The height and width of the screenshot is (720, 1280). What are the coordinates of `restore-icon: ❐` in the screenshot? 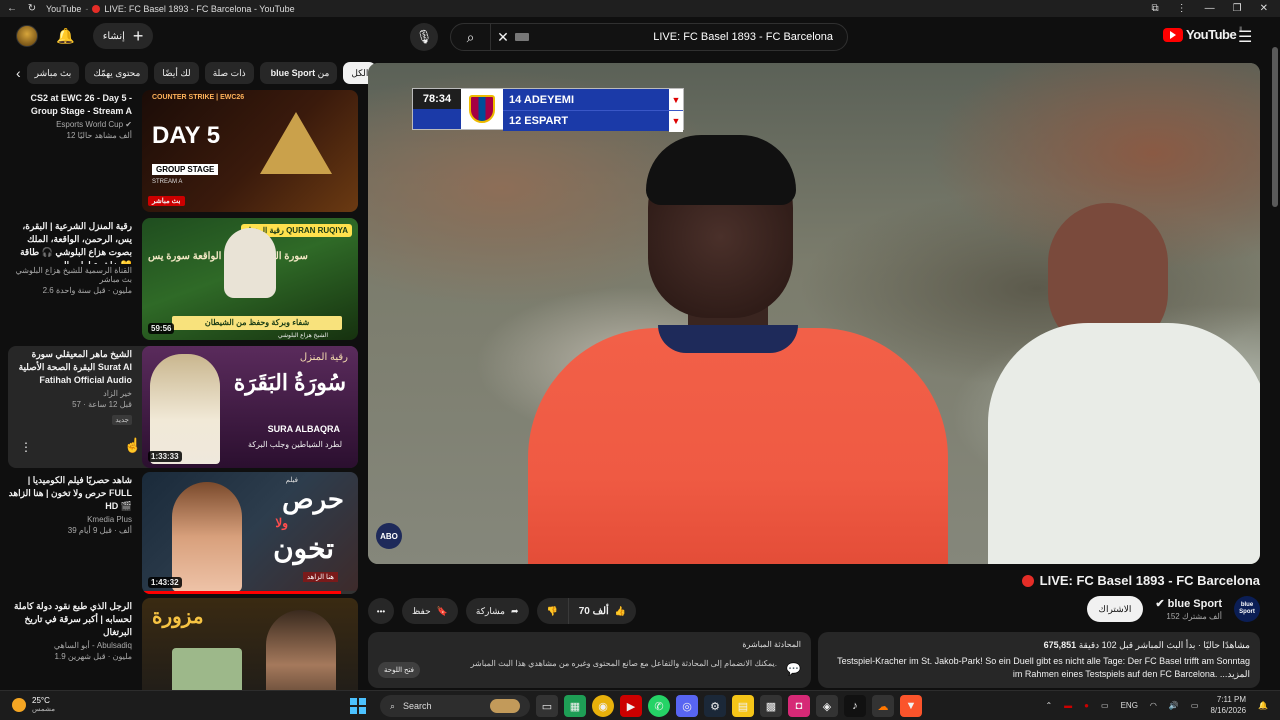 It's located at (1237, 8).